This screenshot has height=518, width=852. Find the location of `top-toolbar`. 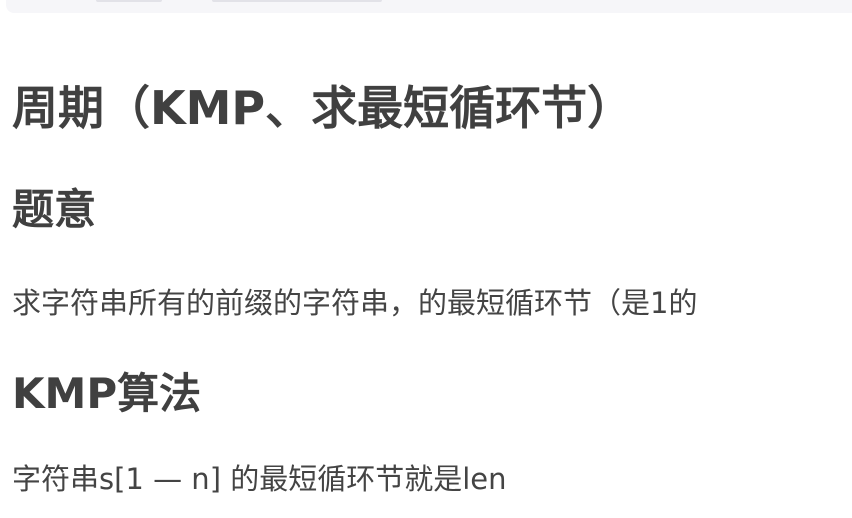

top-toolbar is located at coordinates (429, 6).